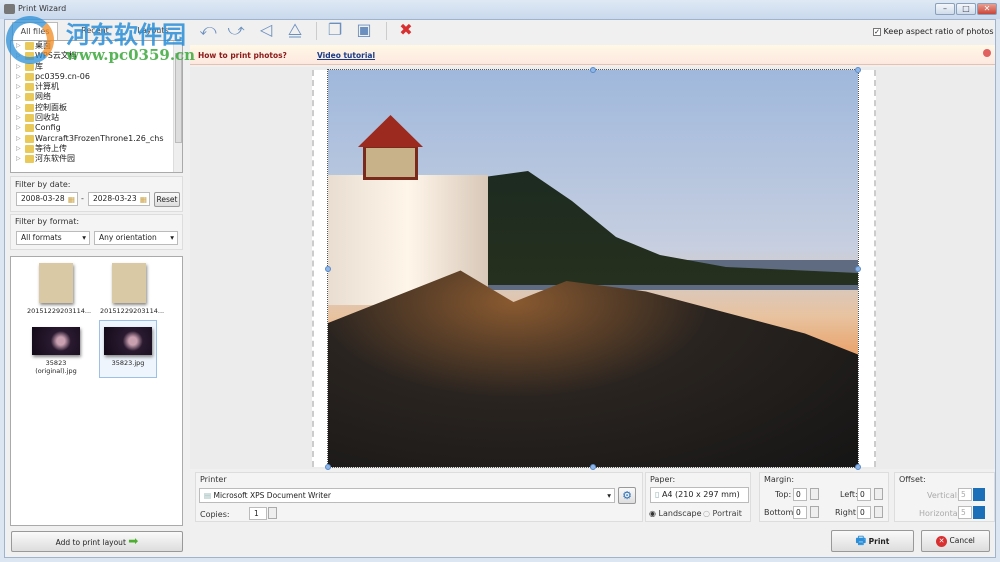 This screenshot has height=562, width=1000. What do you see at coordinates (945, 9) in the screenshot?
I see `minimize-button: –` at bounding box center [945, 9].